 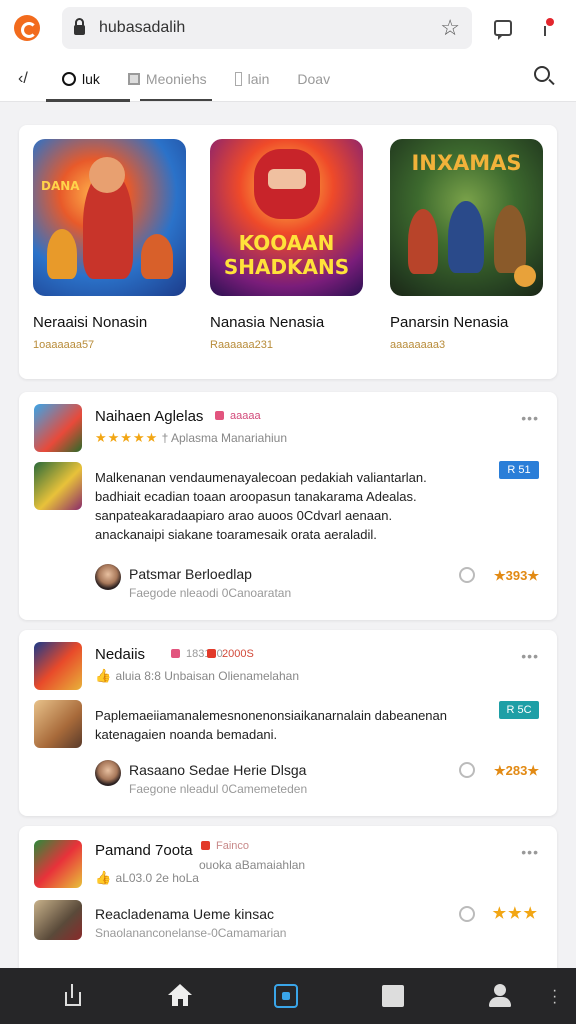 What do you see at coordinates (74, 996) in the screenshot?
I see `share-icon` at bounding box center [74, 996].